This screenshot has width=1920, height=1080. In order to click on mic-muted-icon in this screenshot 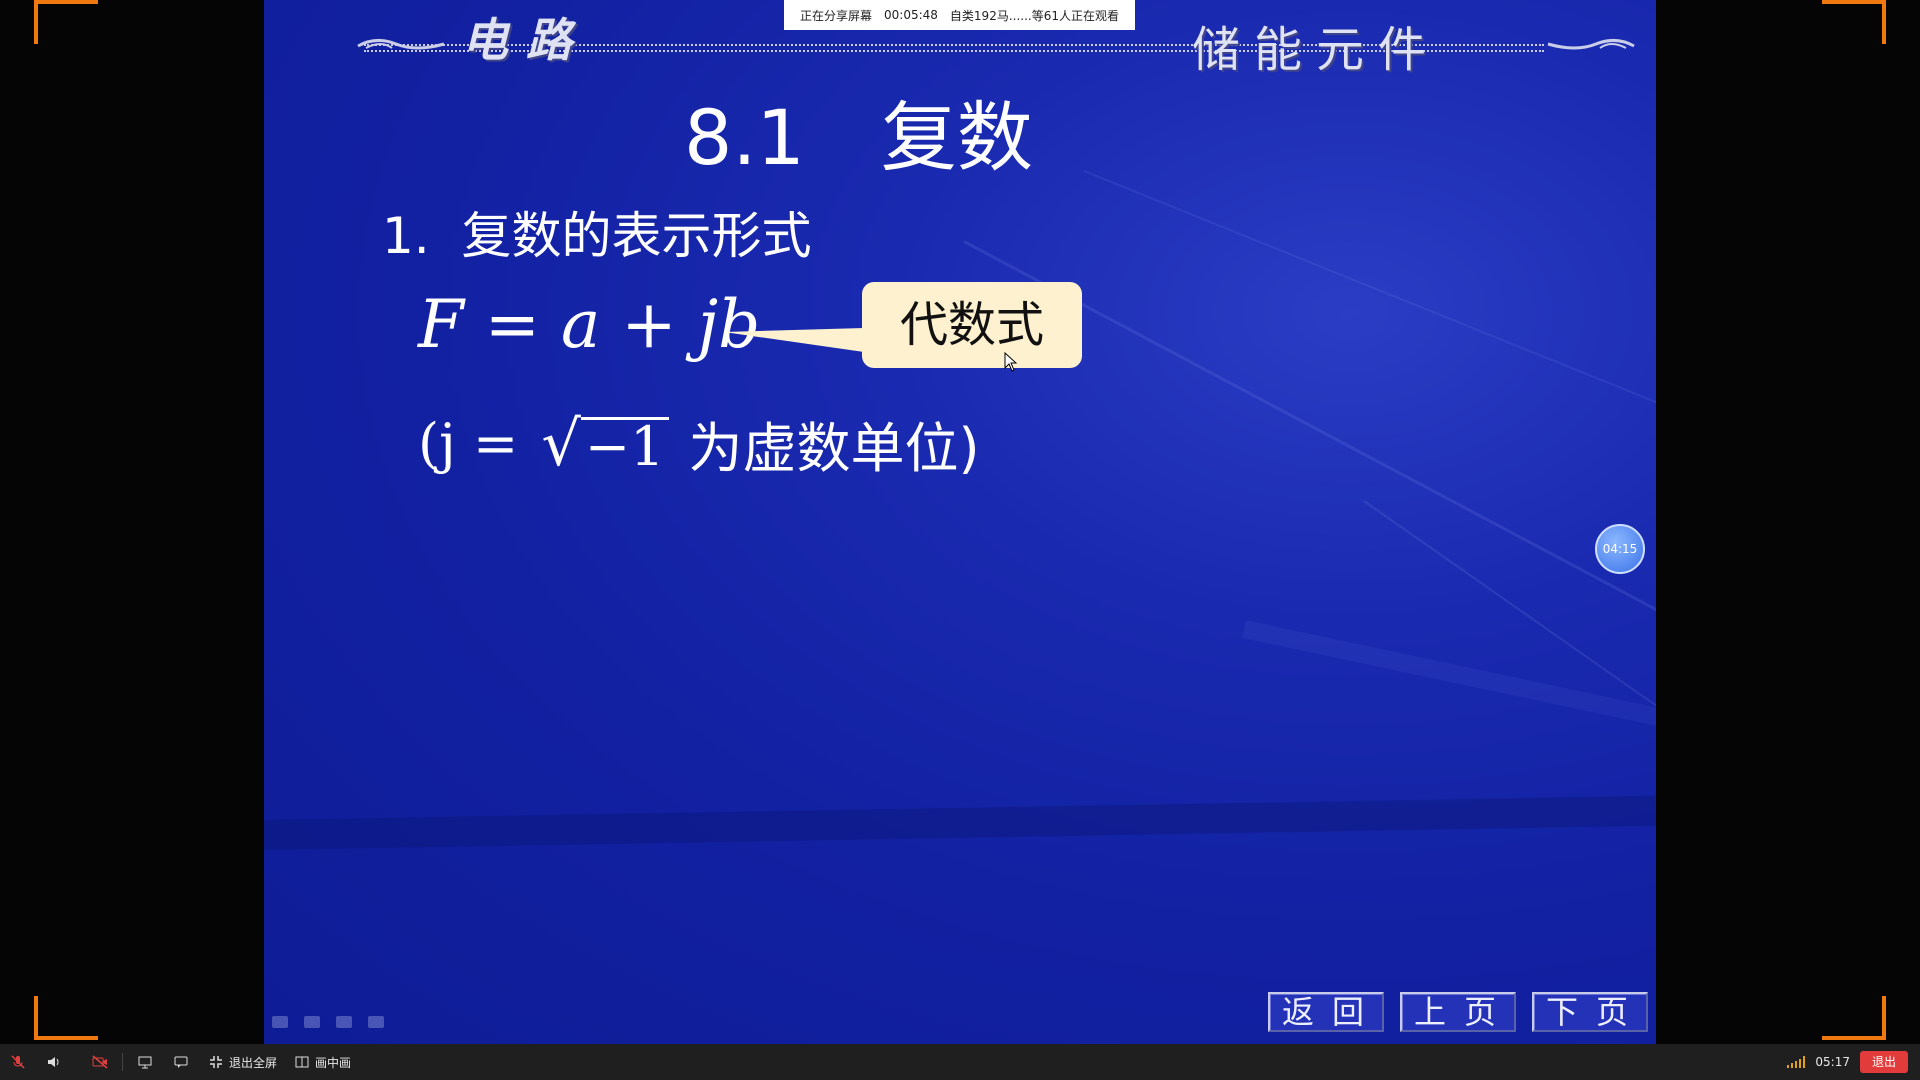, I will do `click(18, 1062)`.